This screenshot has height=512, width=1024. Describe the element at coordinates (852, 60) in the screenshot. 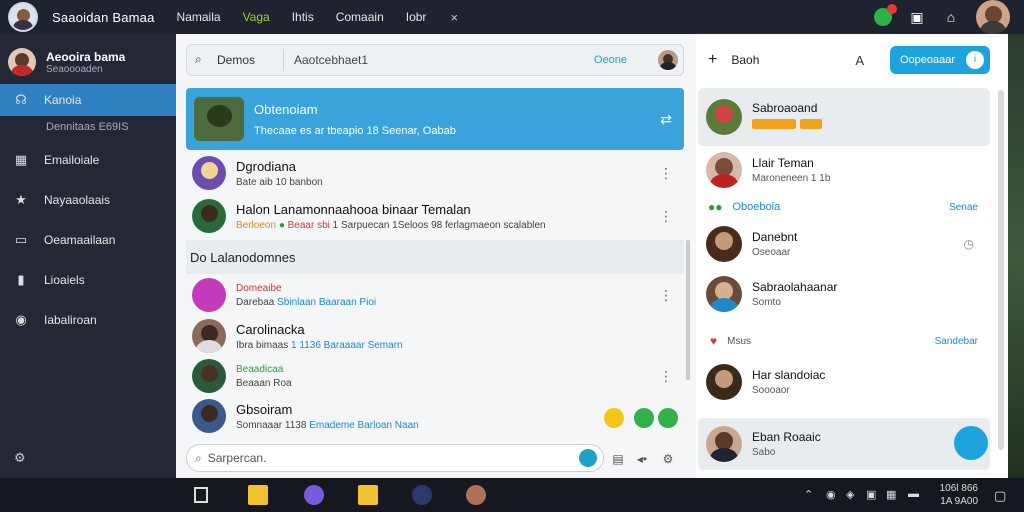

I see `contacts-header: + Baoh A Oopeoaaar i` at that location.